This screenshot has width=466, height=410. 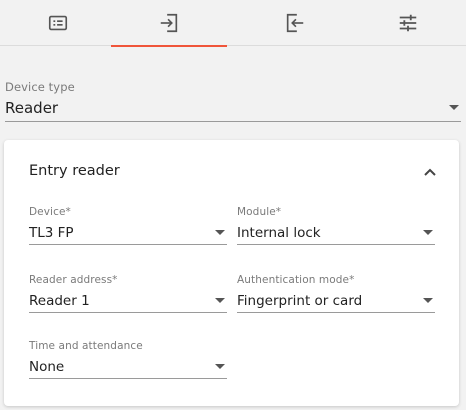 What do you see at coordinates (233, 108) in the screenshot?
I see `device-type-select: Reader` at bounding box center [233, 108].